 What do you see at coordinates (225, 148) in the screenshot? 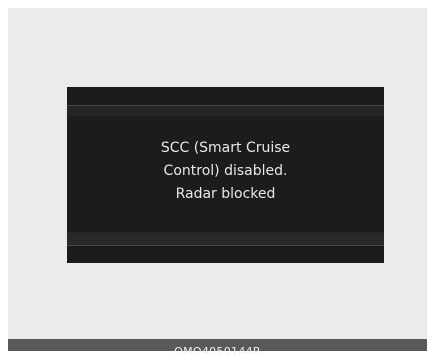
I see `warning-message-line-1: SCC (Smart Cruise` at bounding box center [225, 148].